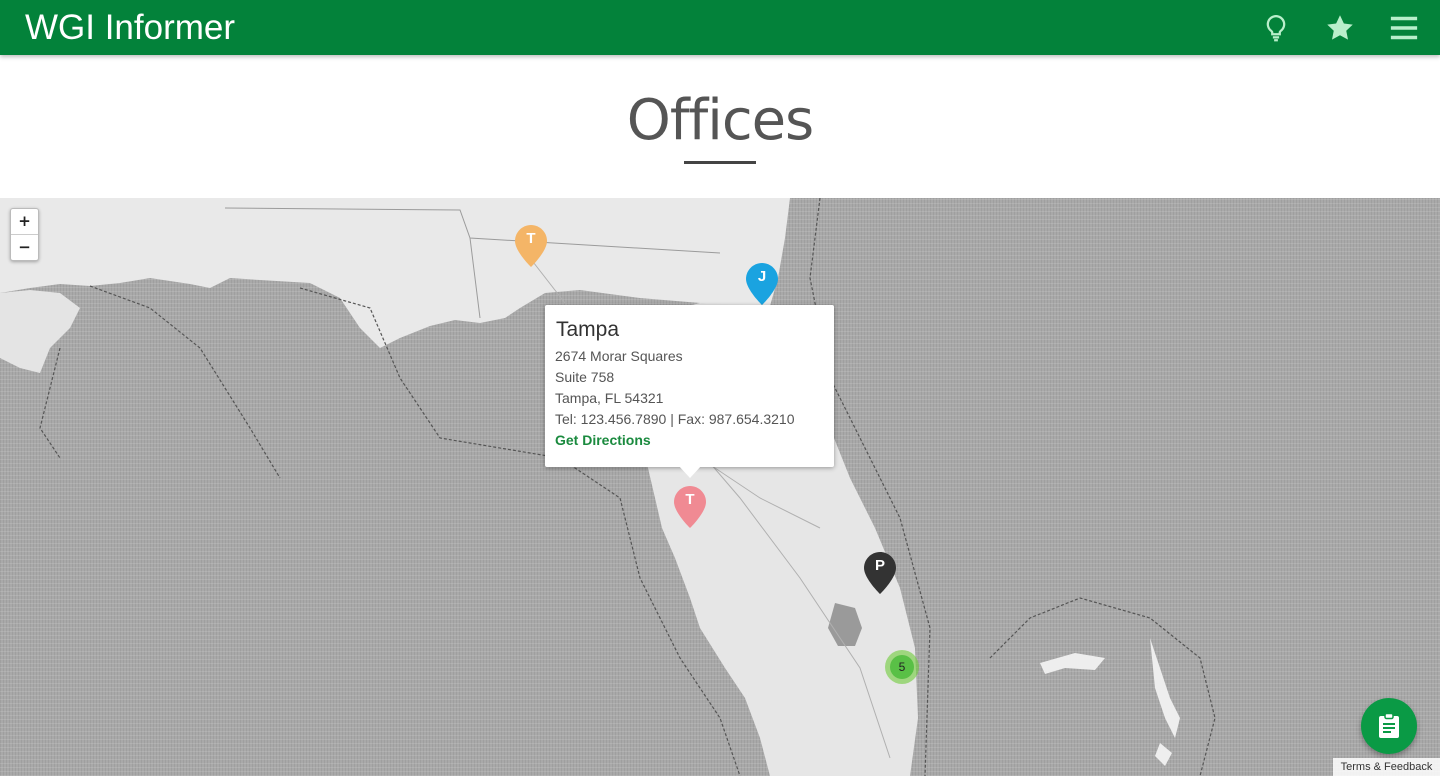  What do you see at coordinates (762, 276) in the screenshot?
I see `marker-letter: J` at bounding box center [762, 276].